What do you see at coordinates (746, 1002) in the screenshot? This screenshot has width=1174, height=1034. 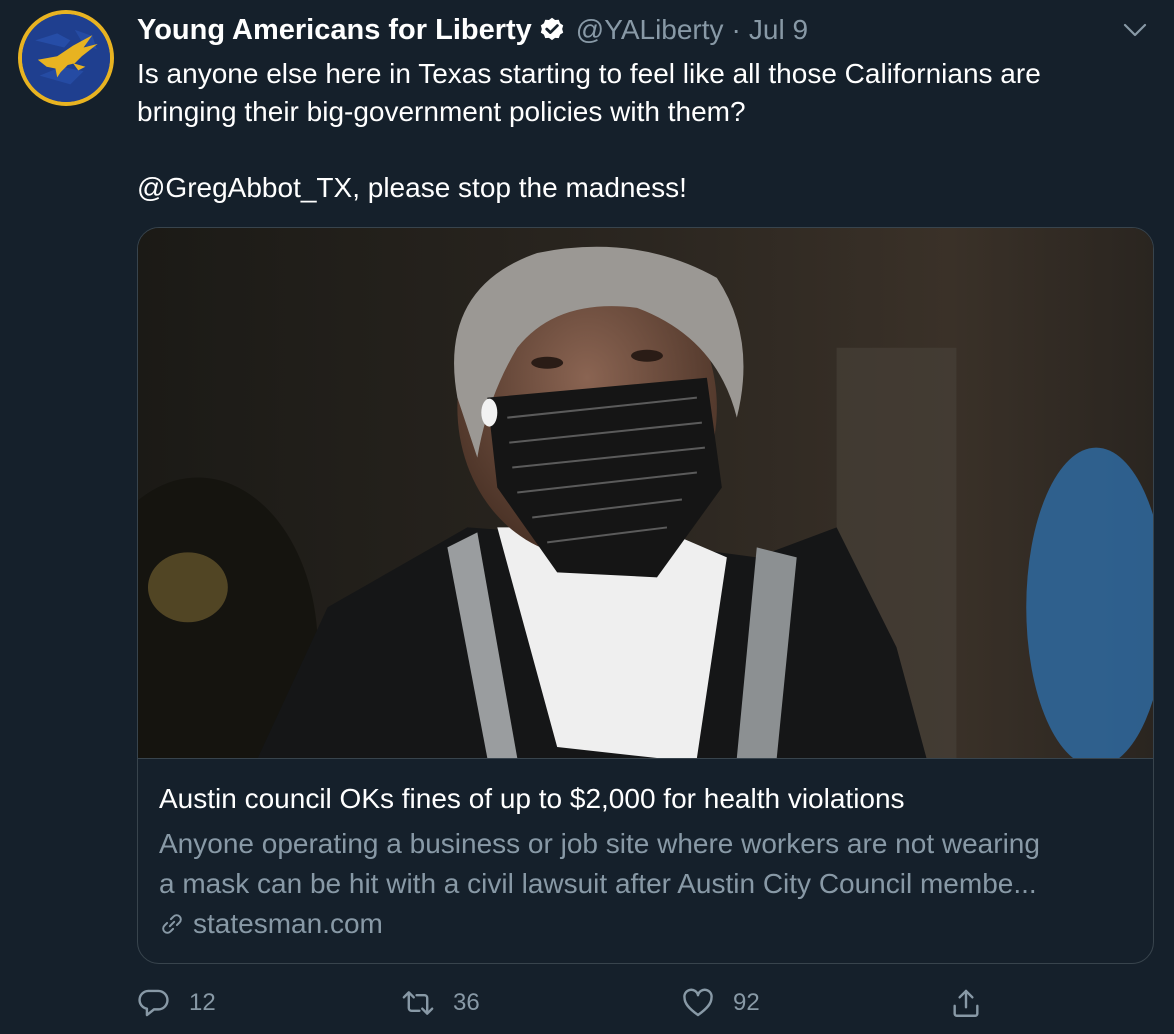 I see `like-count: 92` at bounding box center [746, 1002].